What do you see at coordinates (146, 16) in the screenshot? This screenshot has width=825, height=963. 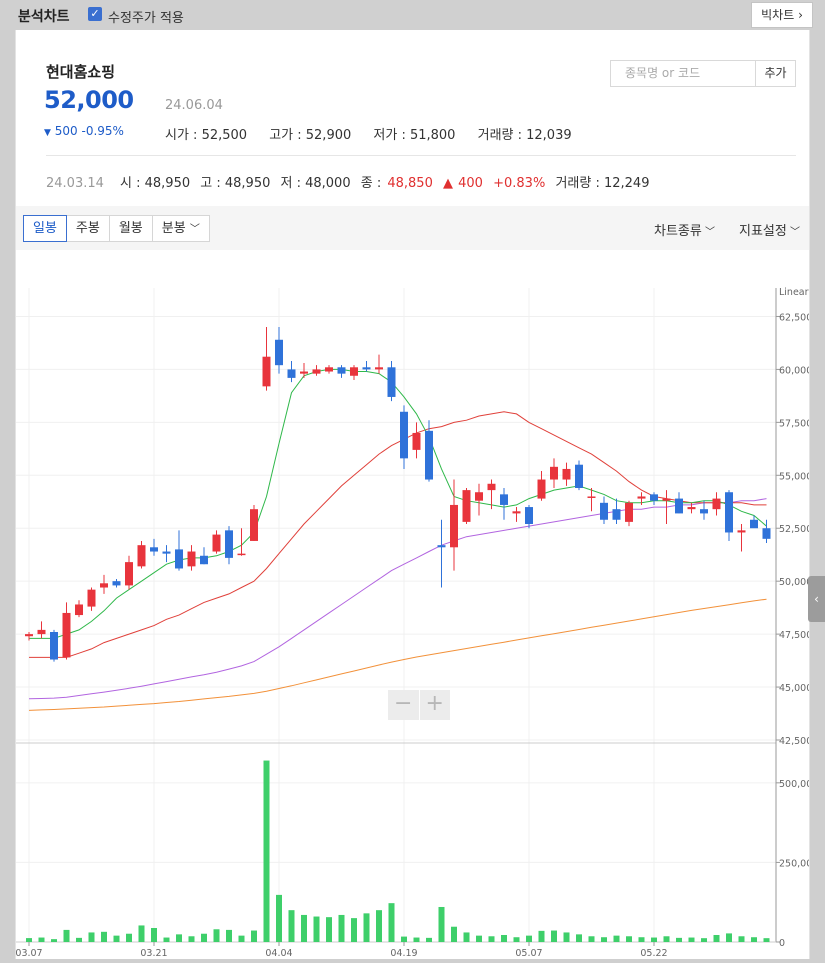 I see `adjusted-price-label: 수정주가 적용` at bounding box center [146, 16].